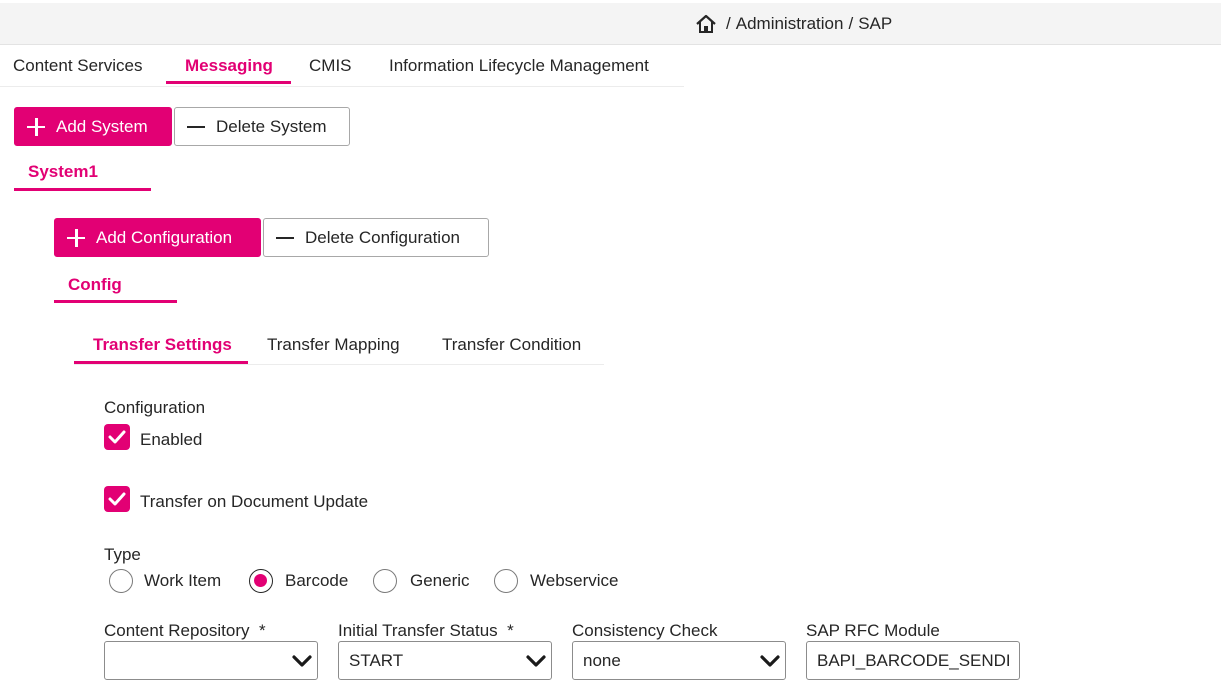 The image size is (1221, 683). What do you see at coordinates (121, 581) in the screenshot?
I see `radio-work-item` at bounding box center [121, 581].